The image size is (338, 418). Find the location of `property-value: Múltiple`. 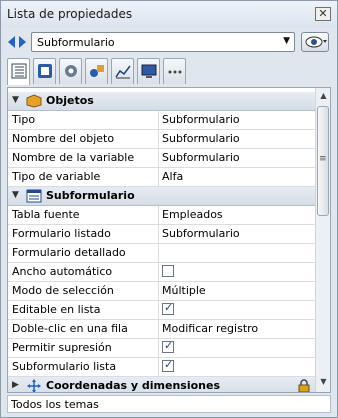

property-value: Múltiple is located at coordinates (237, 291).